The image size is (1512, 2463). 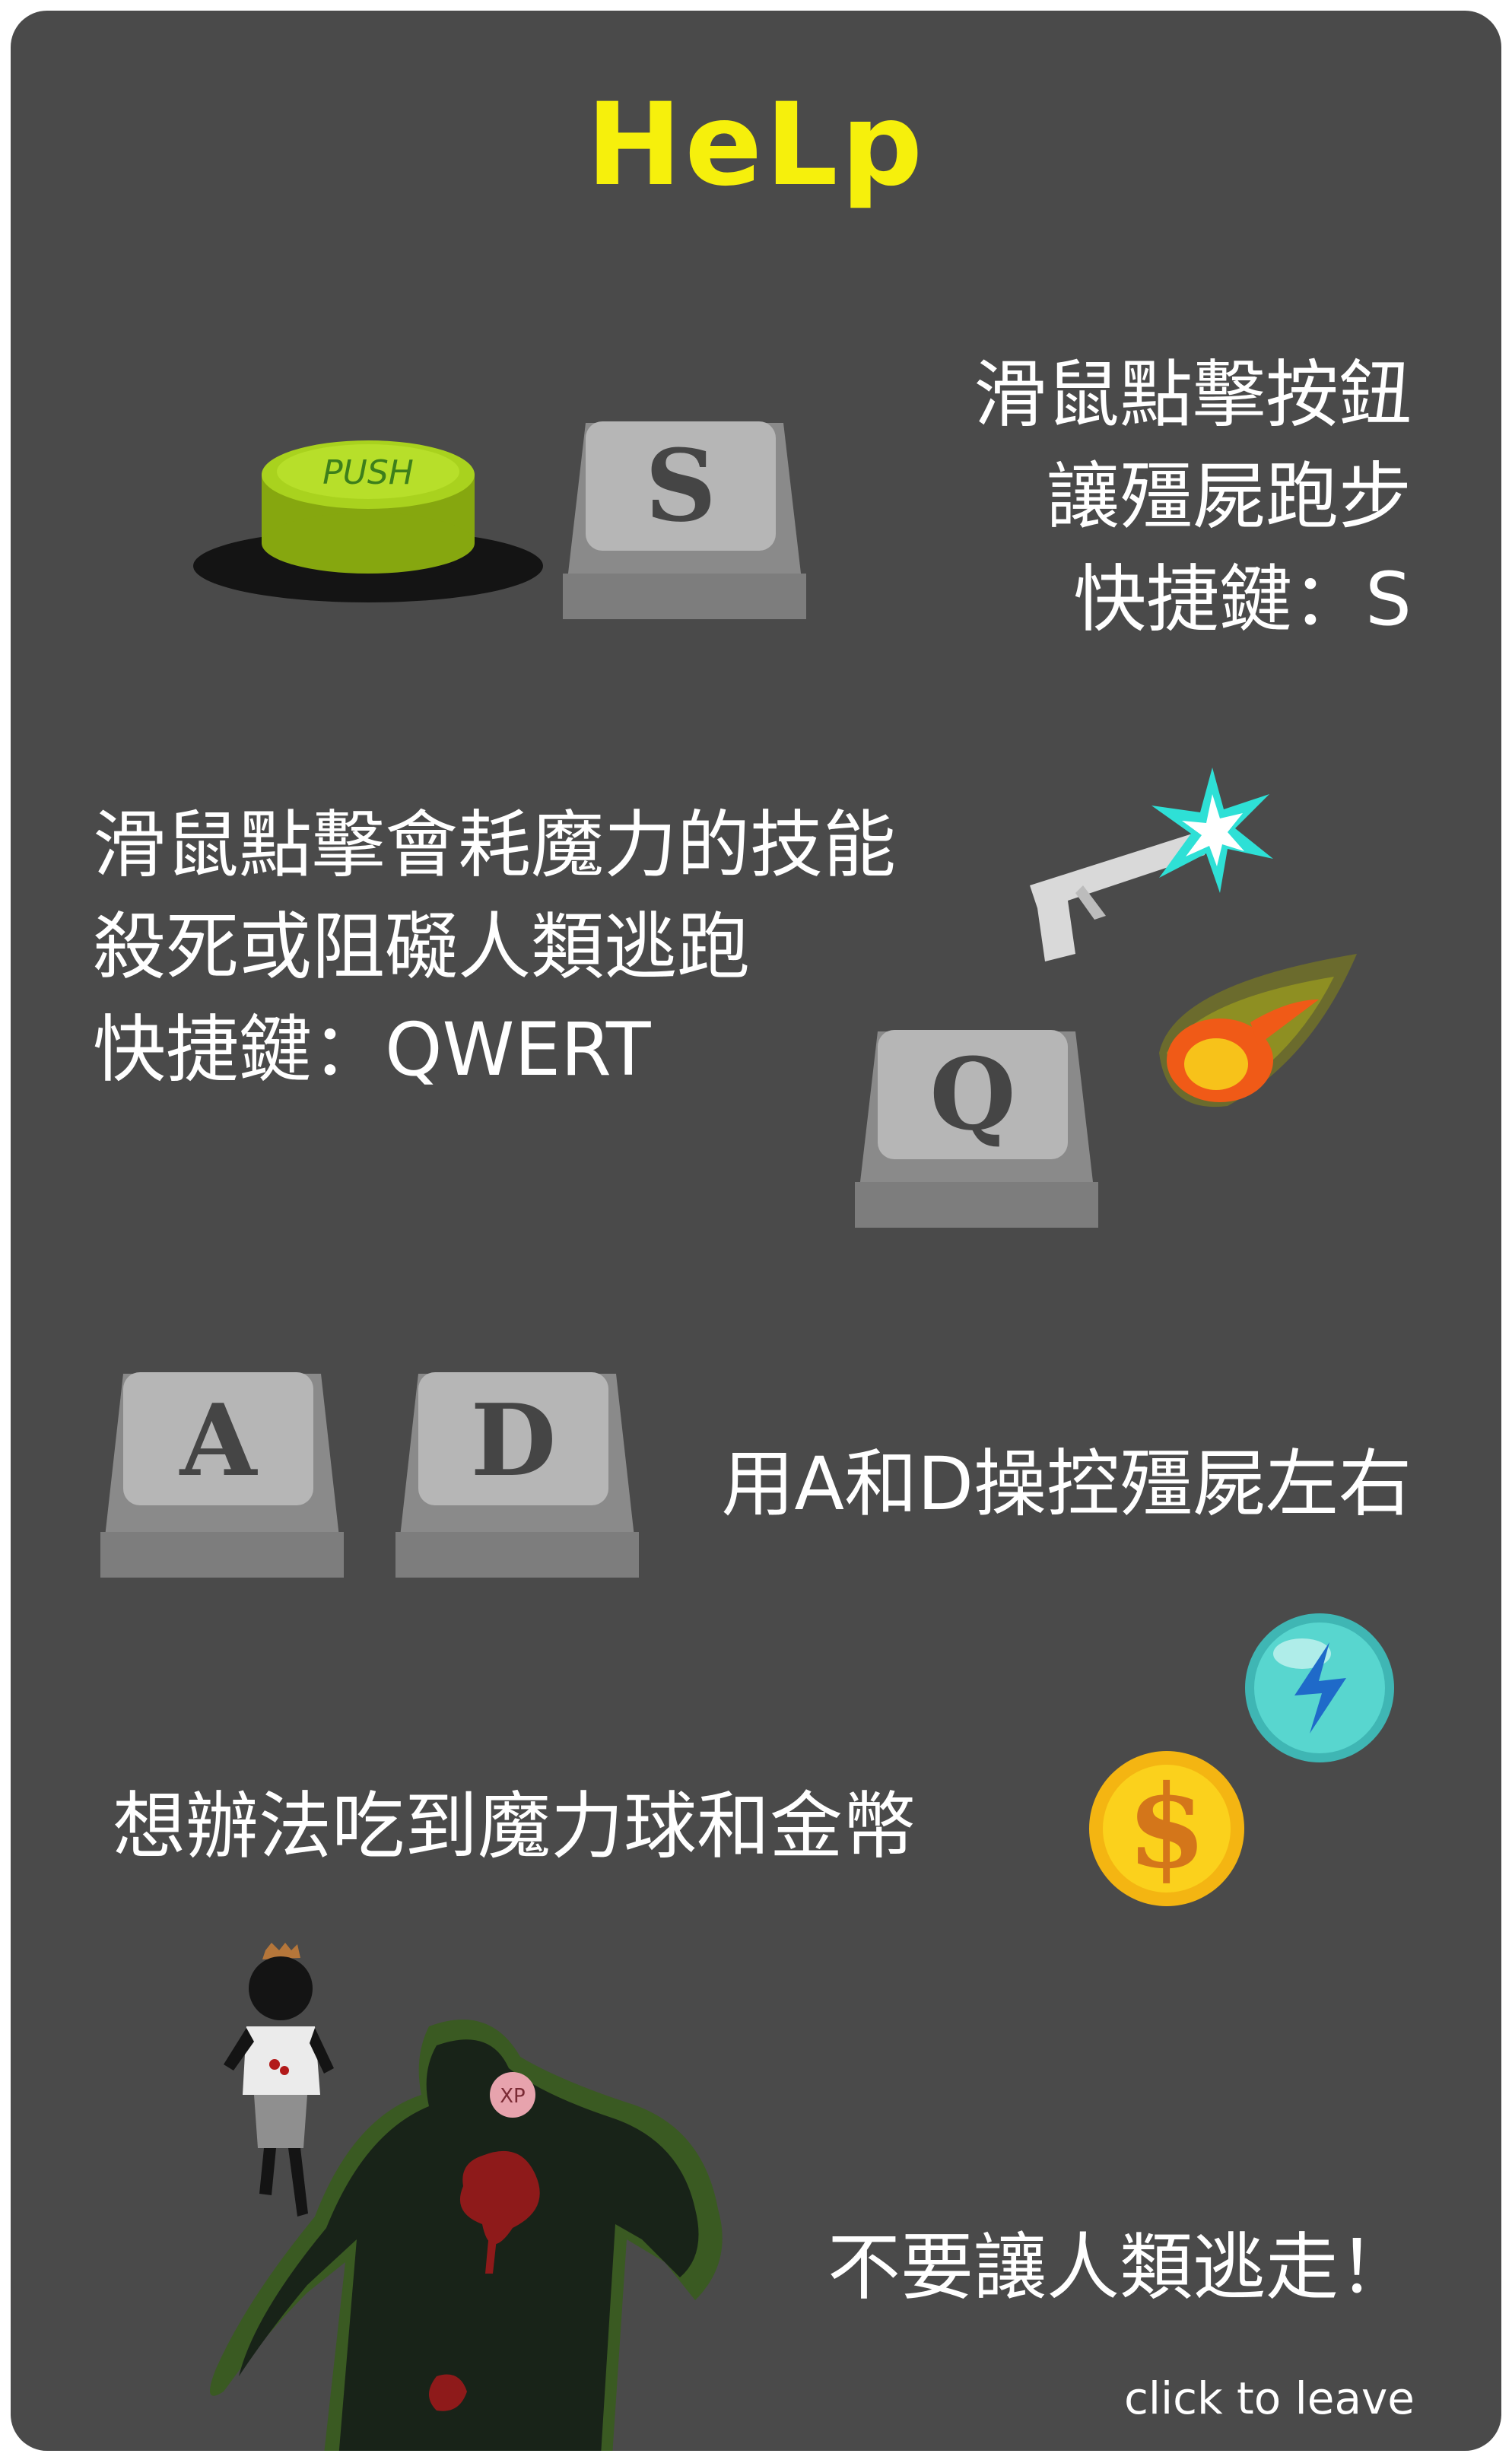 What do you see at coordinates (1269, 2398) in the screenshot?
I see `leave-link: click to leave` at bounding box center [1269, 2398].